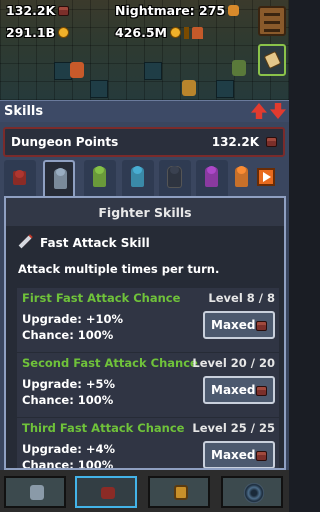 This screenshot has height=512, width=320. I want to click on next-arrow-icon, so click(266, 177).